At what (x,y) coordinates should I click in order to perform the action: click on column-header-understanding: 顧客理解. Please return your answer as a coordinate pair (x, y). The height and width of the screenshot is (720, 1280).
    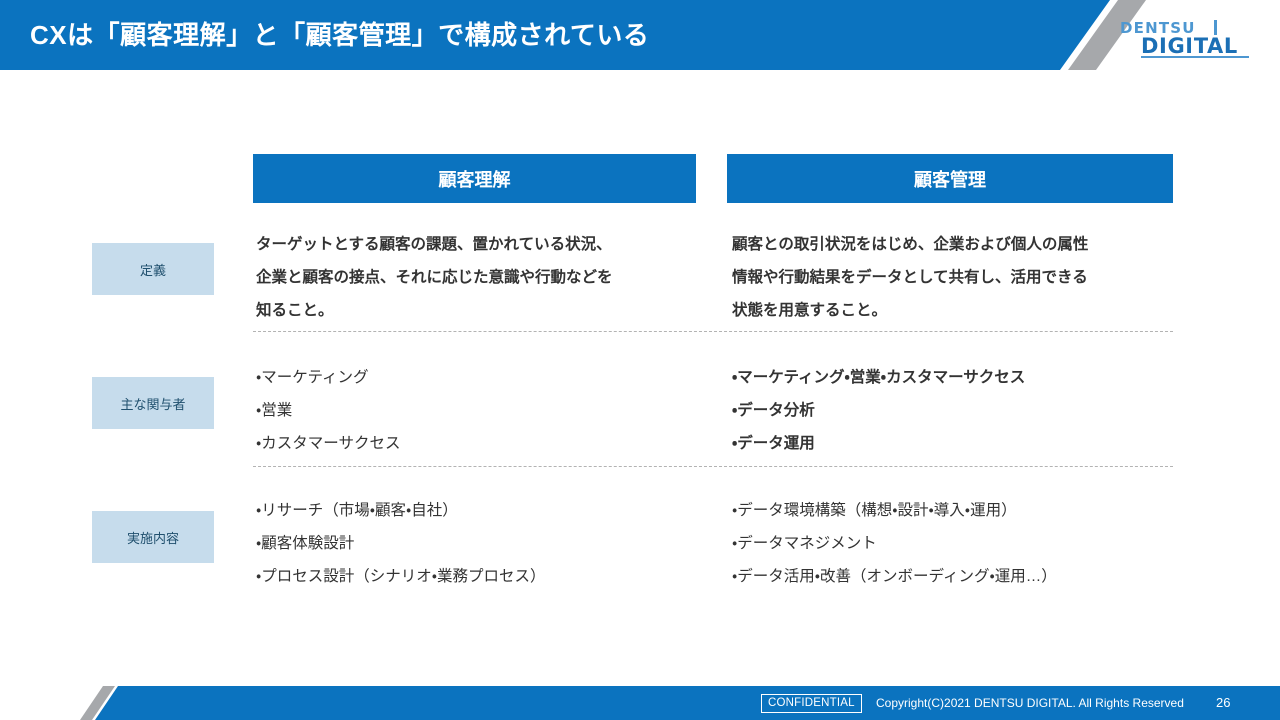
    Looking at the image, I should click on (474, 178).